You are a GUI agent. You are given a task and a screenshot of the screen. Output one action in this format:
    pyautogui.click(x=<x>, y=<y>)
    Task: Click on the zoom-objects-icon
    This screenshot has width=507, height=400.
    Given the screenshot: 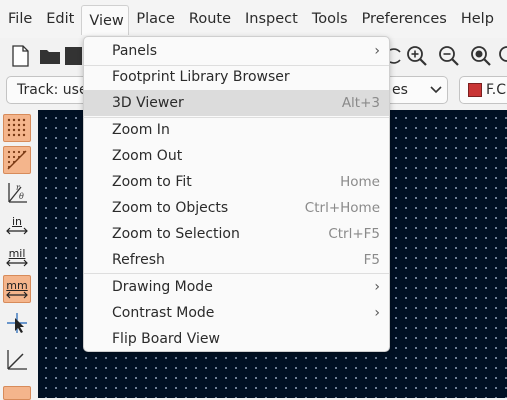 What is the action you would take?
    pyautogui.click(x=502, y=56)
    